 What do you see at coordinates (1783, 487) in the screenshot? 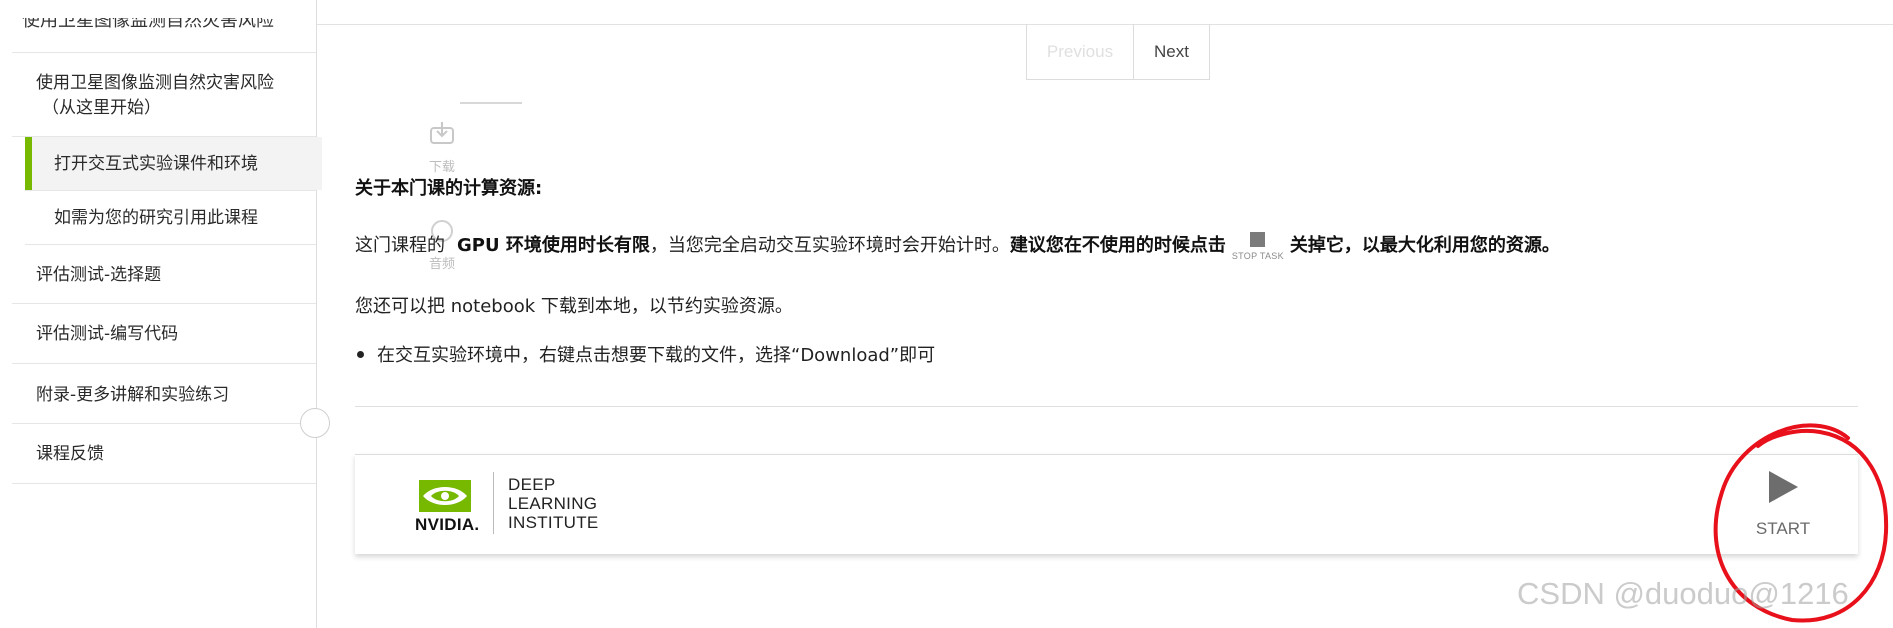
I see `play-icon` at bounding box center [1783, 487].